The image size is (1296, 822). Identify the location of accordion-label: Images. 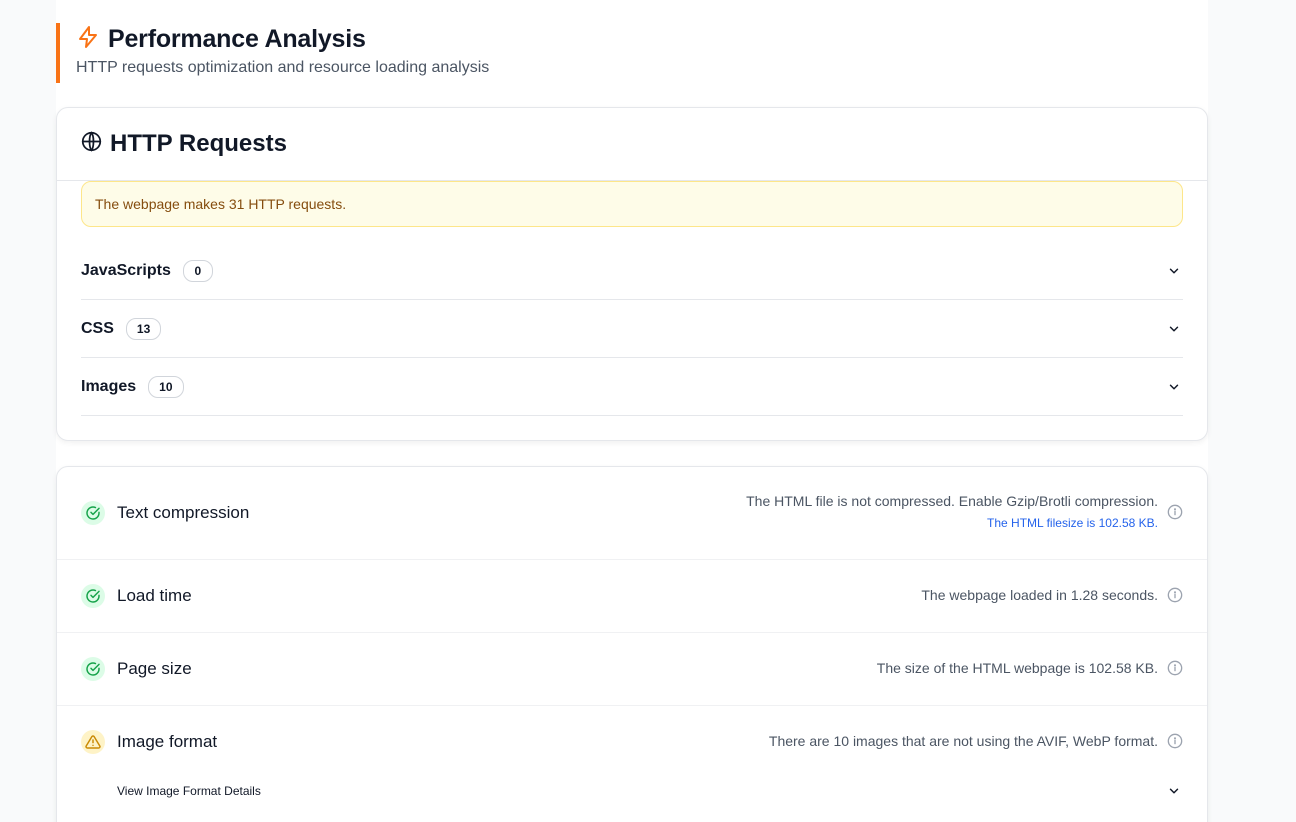
(109, 386).